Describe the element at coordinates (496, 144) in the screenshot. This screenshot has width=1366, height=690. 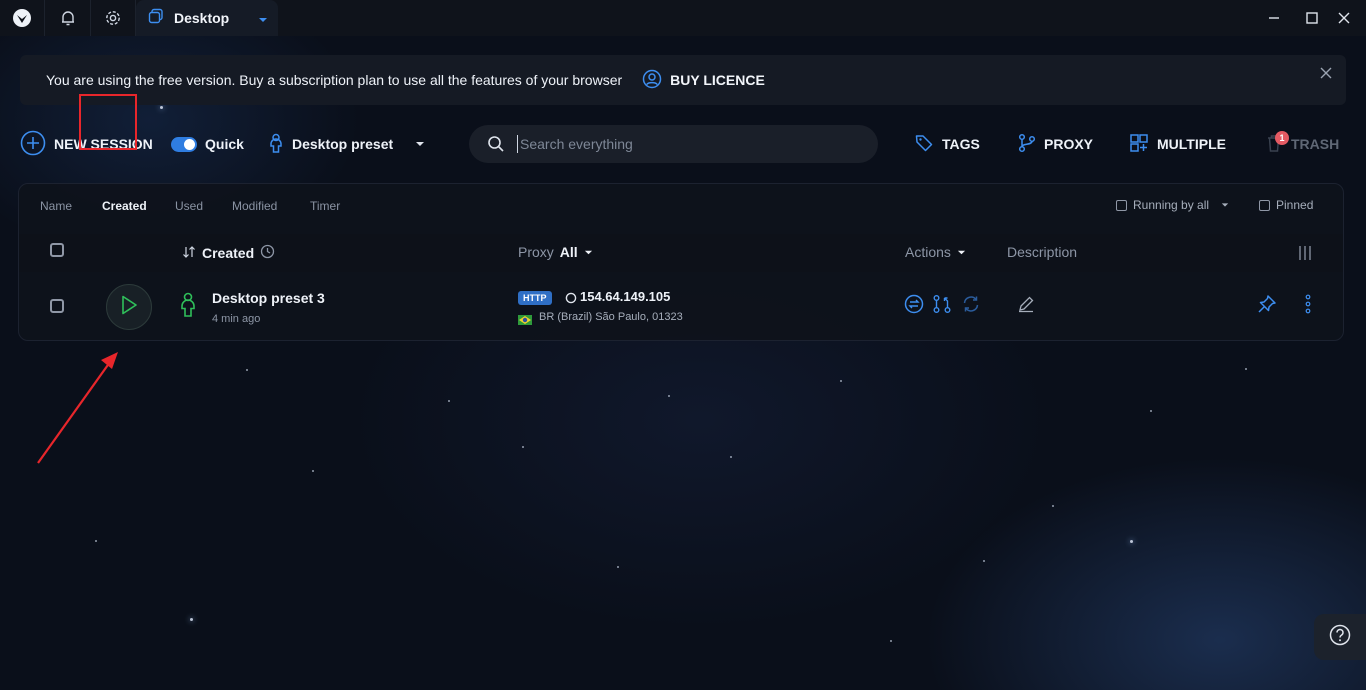
I see `search-icon` at that location.